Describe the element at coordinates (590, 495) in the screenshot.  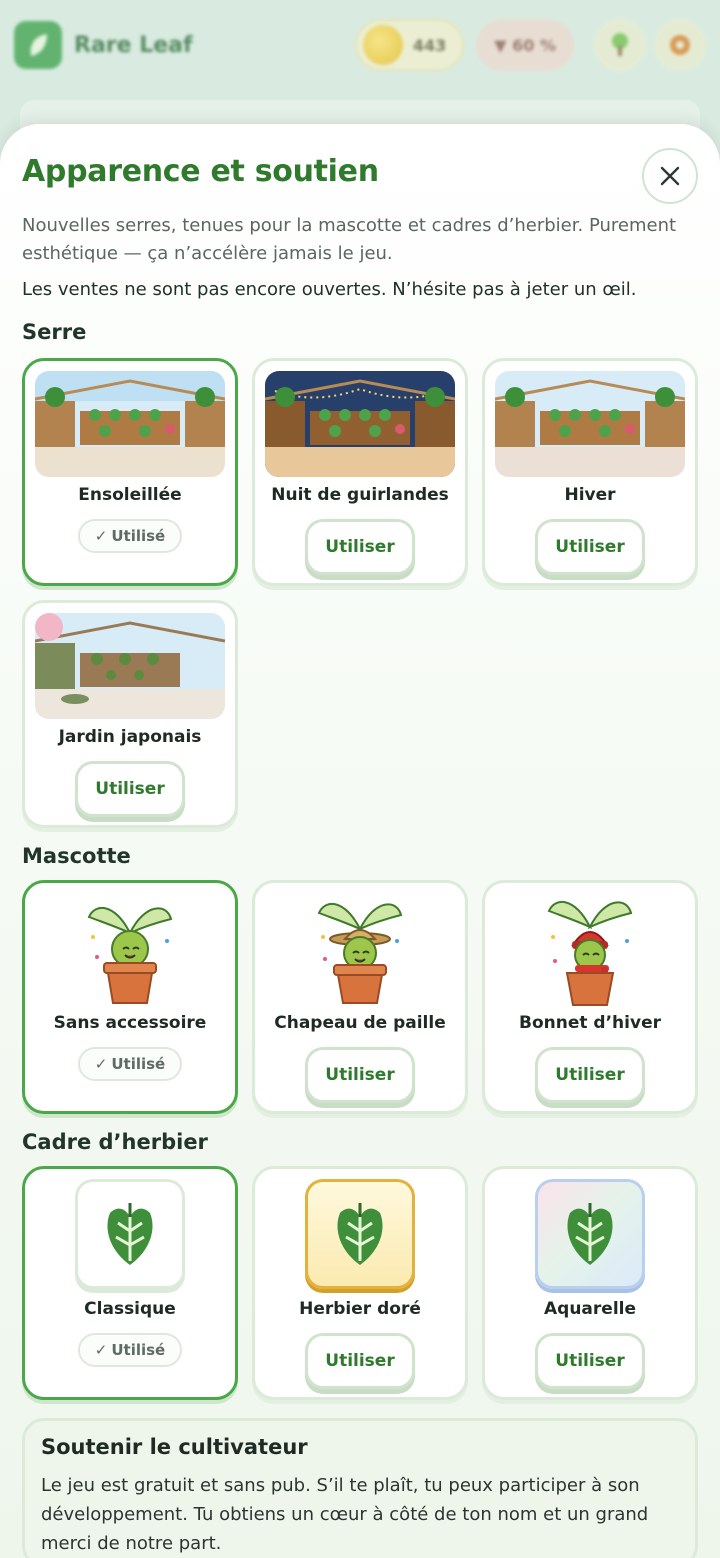
I see `greenhouse-label: Hiver` at that location.